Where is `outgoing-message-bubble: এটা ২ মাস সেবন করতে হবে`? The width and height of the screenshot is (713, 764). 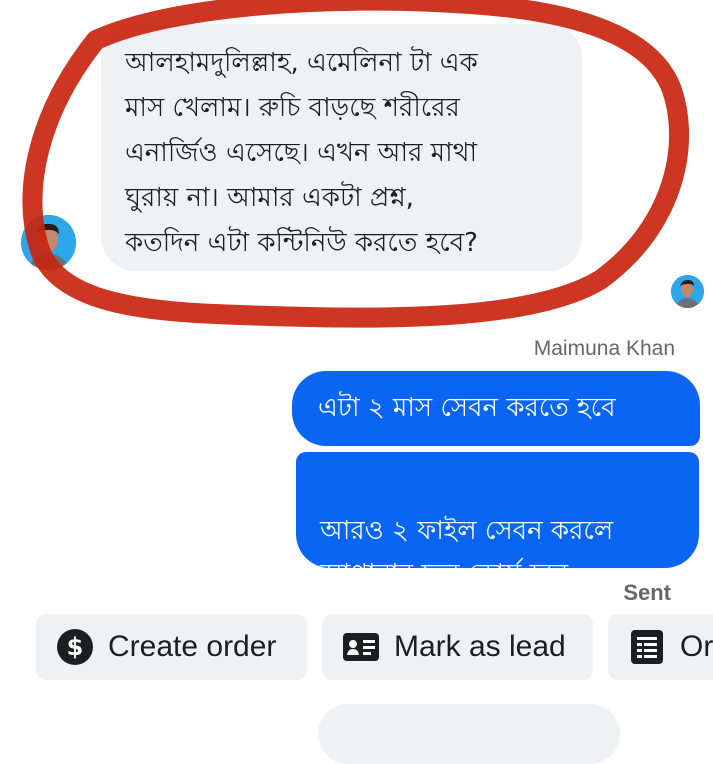
outgoing-message-bubble: এটা ২ মাস সেবন করতে হবে is located at coordinates (496, 408).